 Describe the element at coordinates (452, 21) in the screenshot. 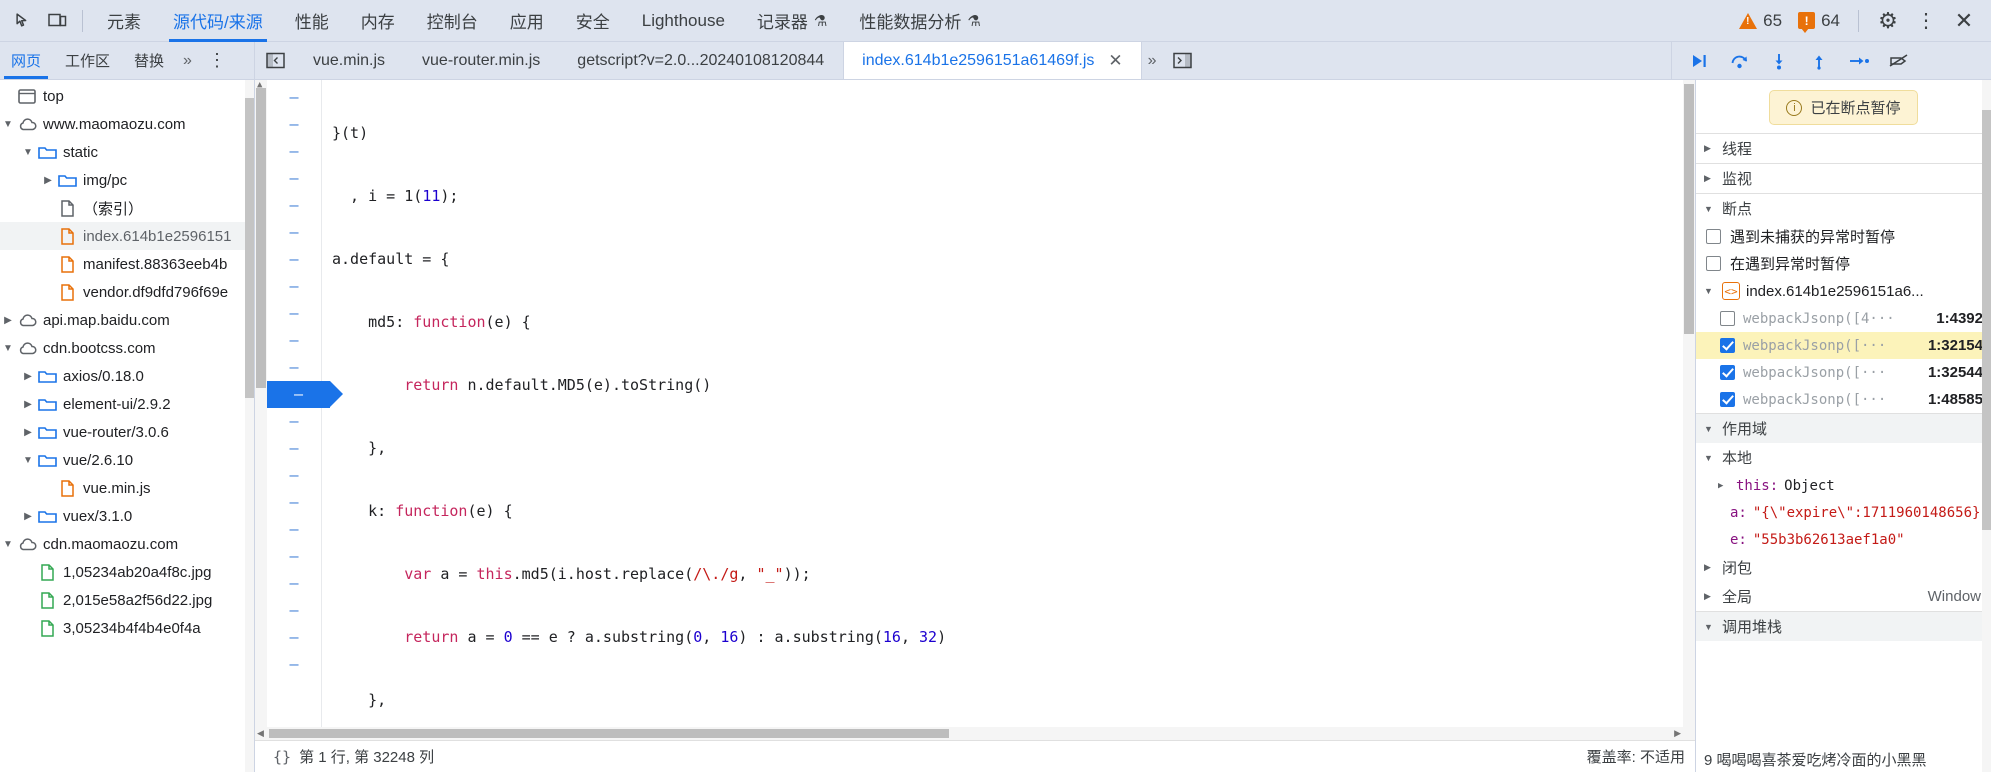

I see `tab-console: 控制台` at that location.